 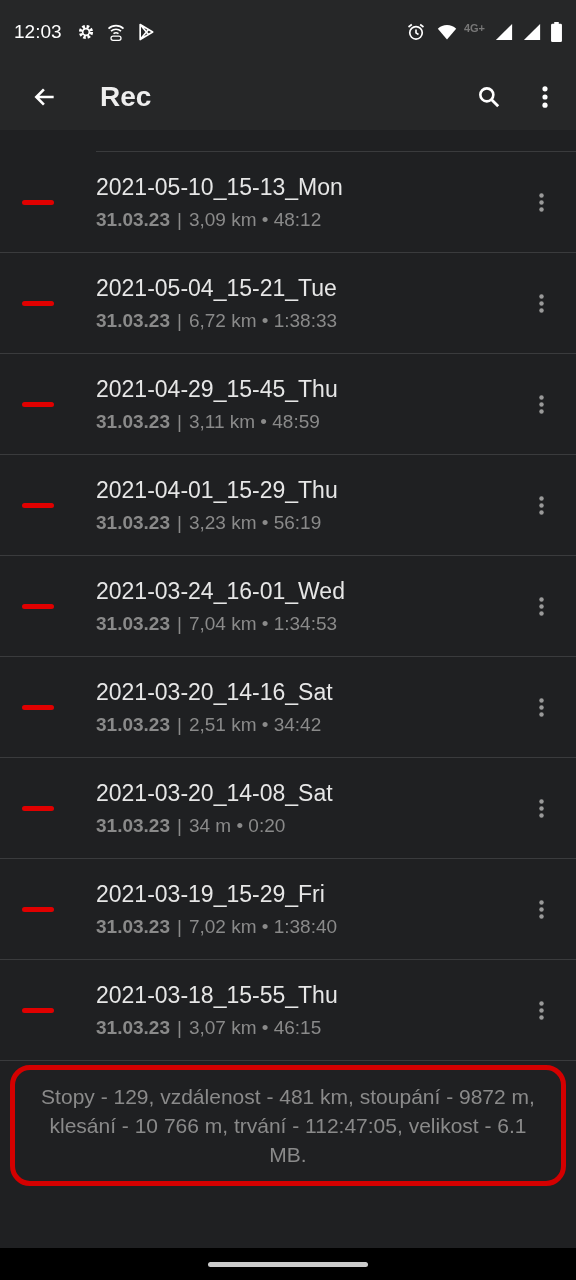 What do you see at coordinates (263, 926) in the screenshot?
I see `track-details: 7,02 km • 1:38:40` at bounding box center [263, 926].